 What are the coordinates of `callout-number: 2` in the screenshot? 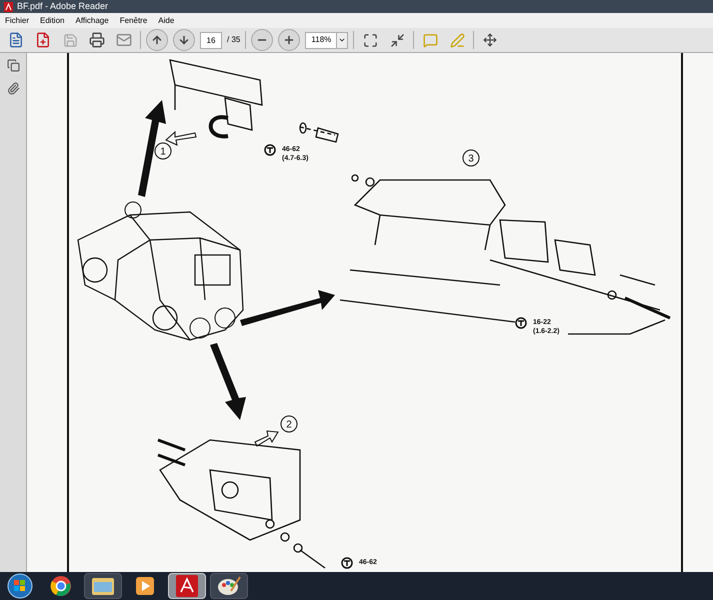 It's located at (289, 424).